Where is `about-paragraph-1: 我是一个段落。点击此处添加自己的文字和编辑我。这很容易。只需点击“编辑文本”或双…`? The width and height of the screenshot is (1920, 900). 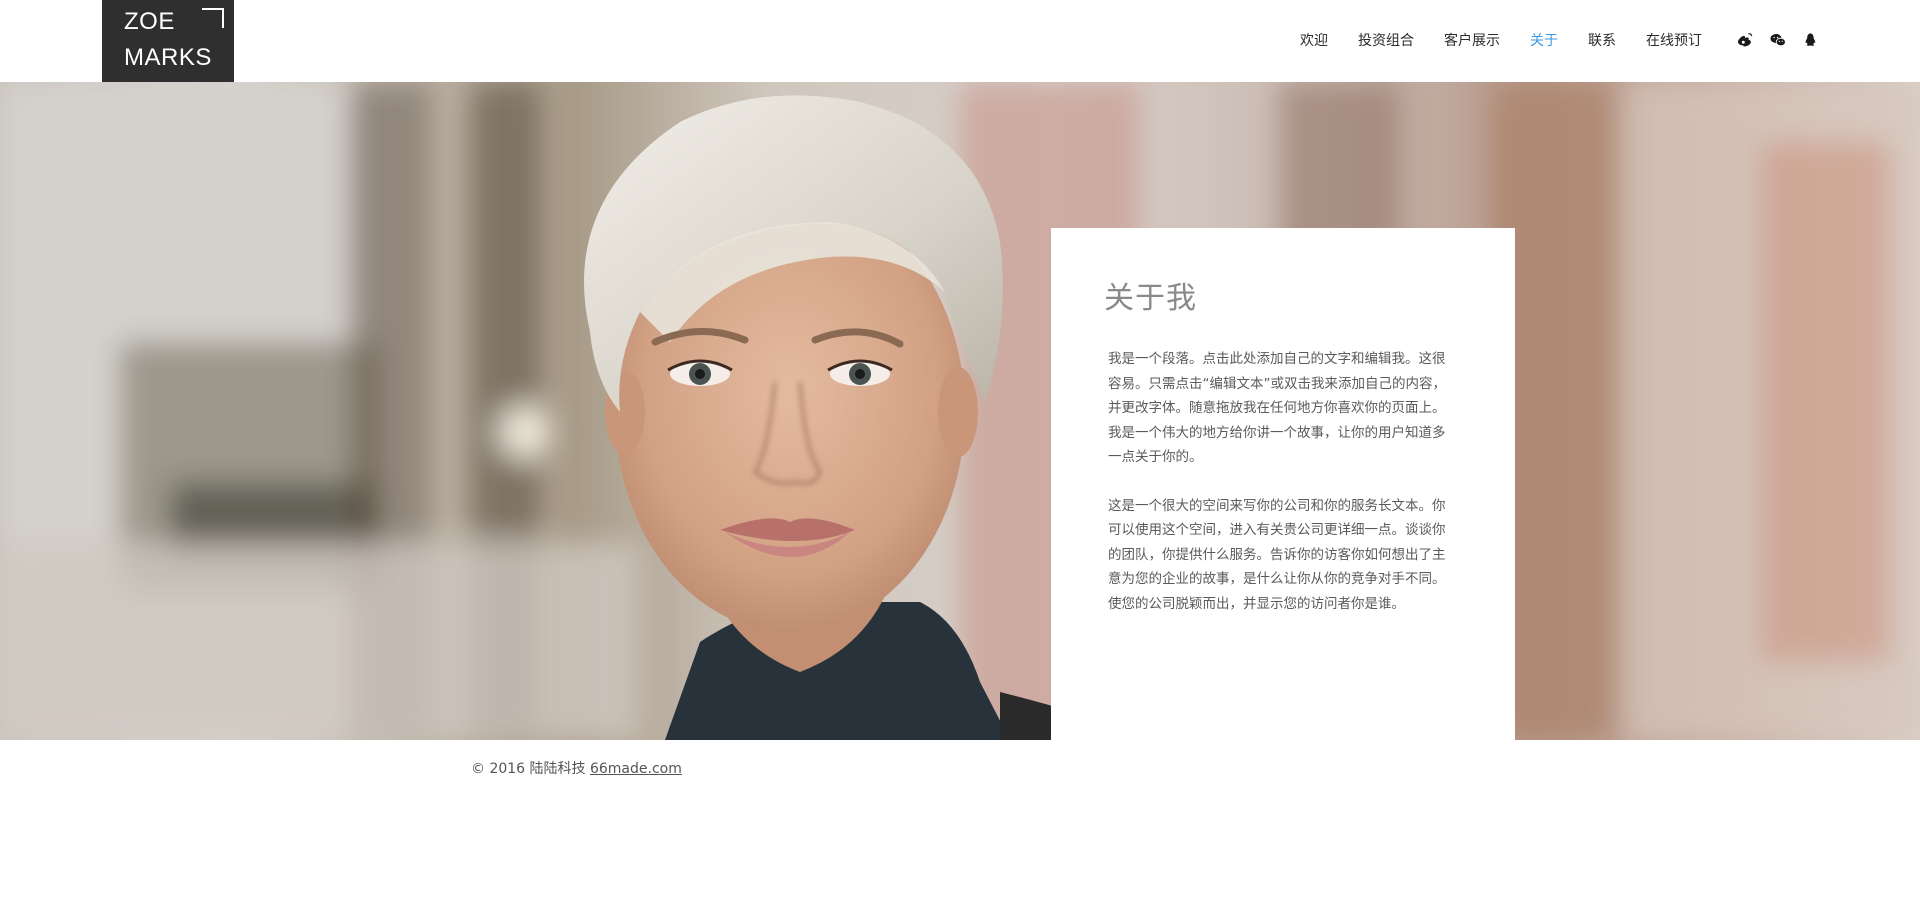 about-paragraph-1: 我是一个段落。点击此处添加自己的文字和编辑我。这很容易。只需点击“编辑文本”或双… is located at coordinates (1277, 408).